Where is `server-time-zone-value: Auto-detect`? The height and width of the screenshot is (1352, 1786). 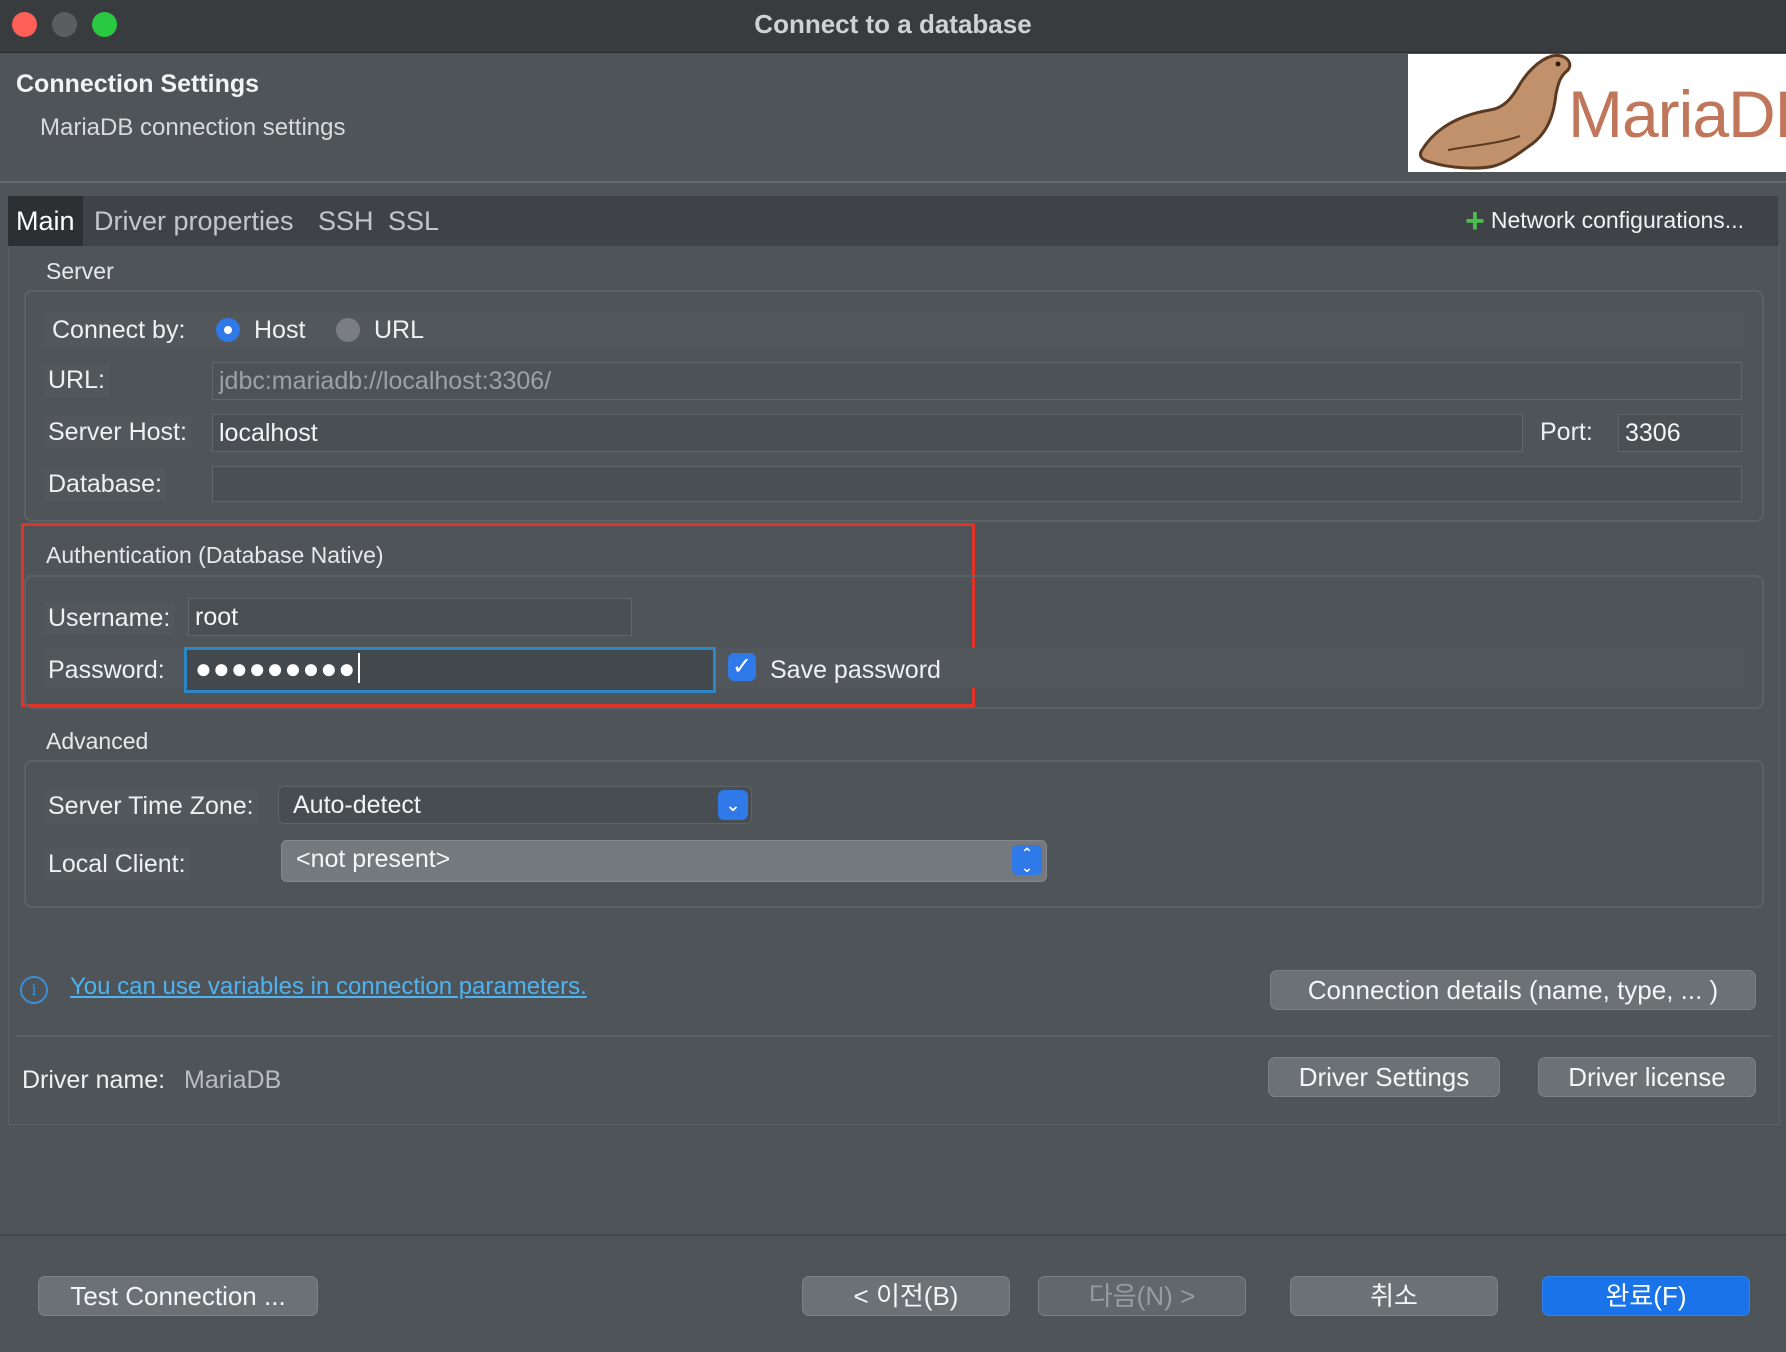 server-time-zone-value: Auto-detect is located at coordinates (357, 805).